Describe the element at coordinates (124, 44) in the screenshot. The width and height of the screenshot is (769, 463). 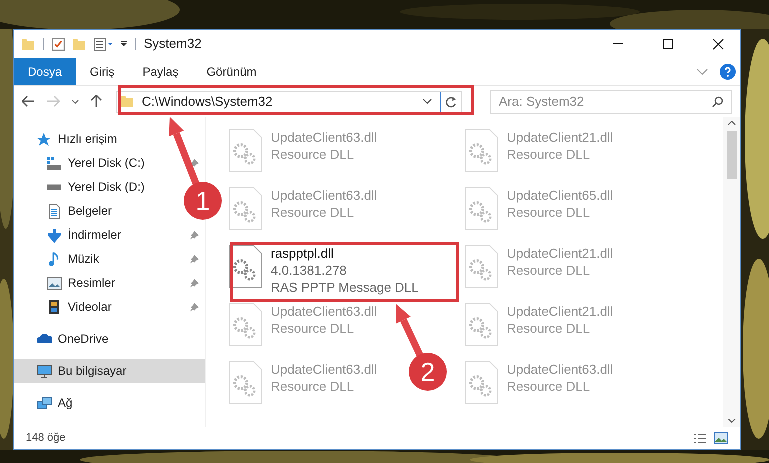
I see `dropdown-icon` at that location.